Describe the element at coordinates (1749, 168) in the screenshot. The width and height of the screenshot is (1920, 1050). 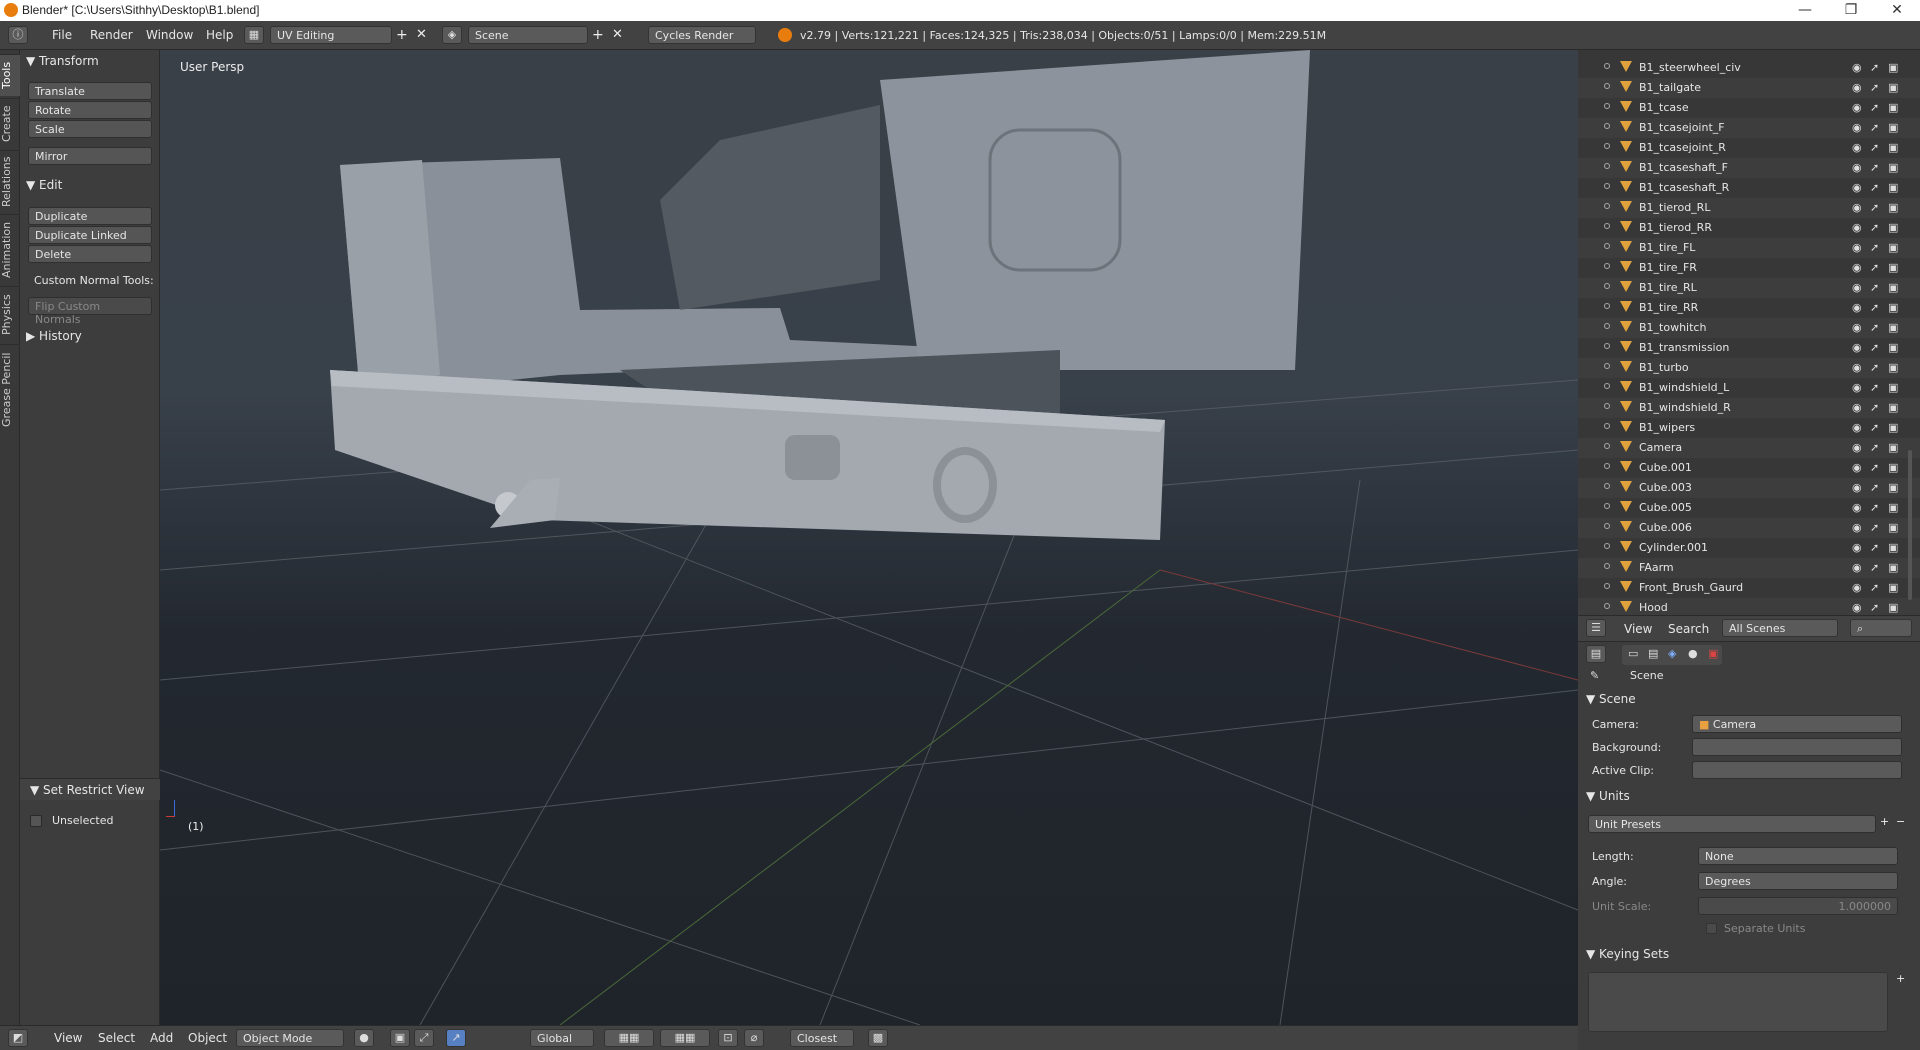
I see `outliner-item: B1_tcaseshaft_F ◉ ➚ ▣` at that location.